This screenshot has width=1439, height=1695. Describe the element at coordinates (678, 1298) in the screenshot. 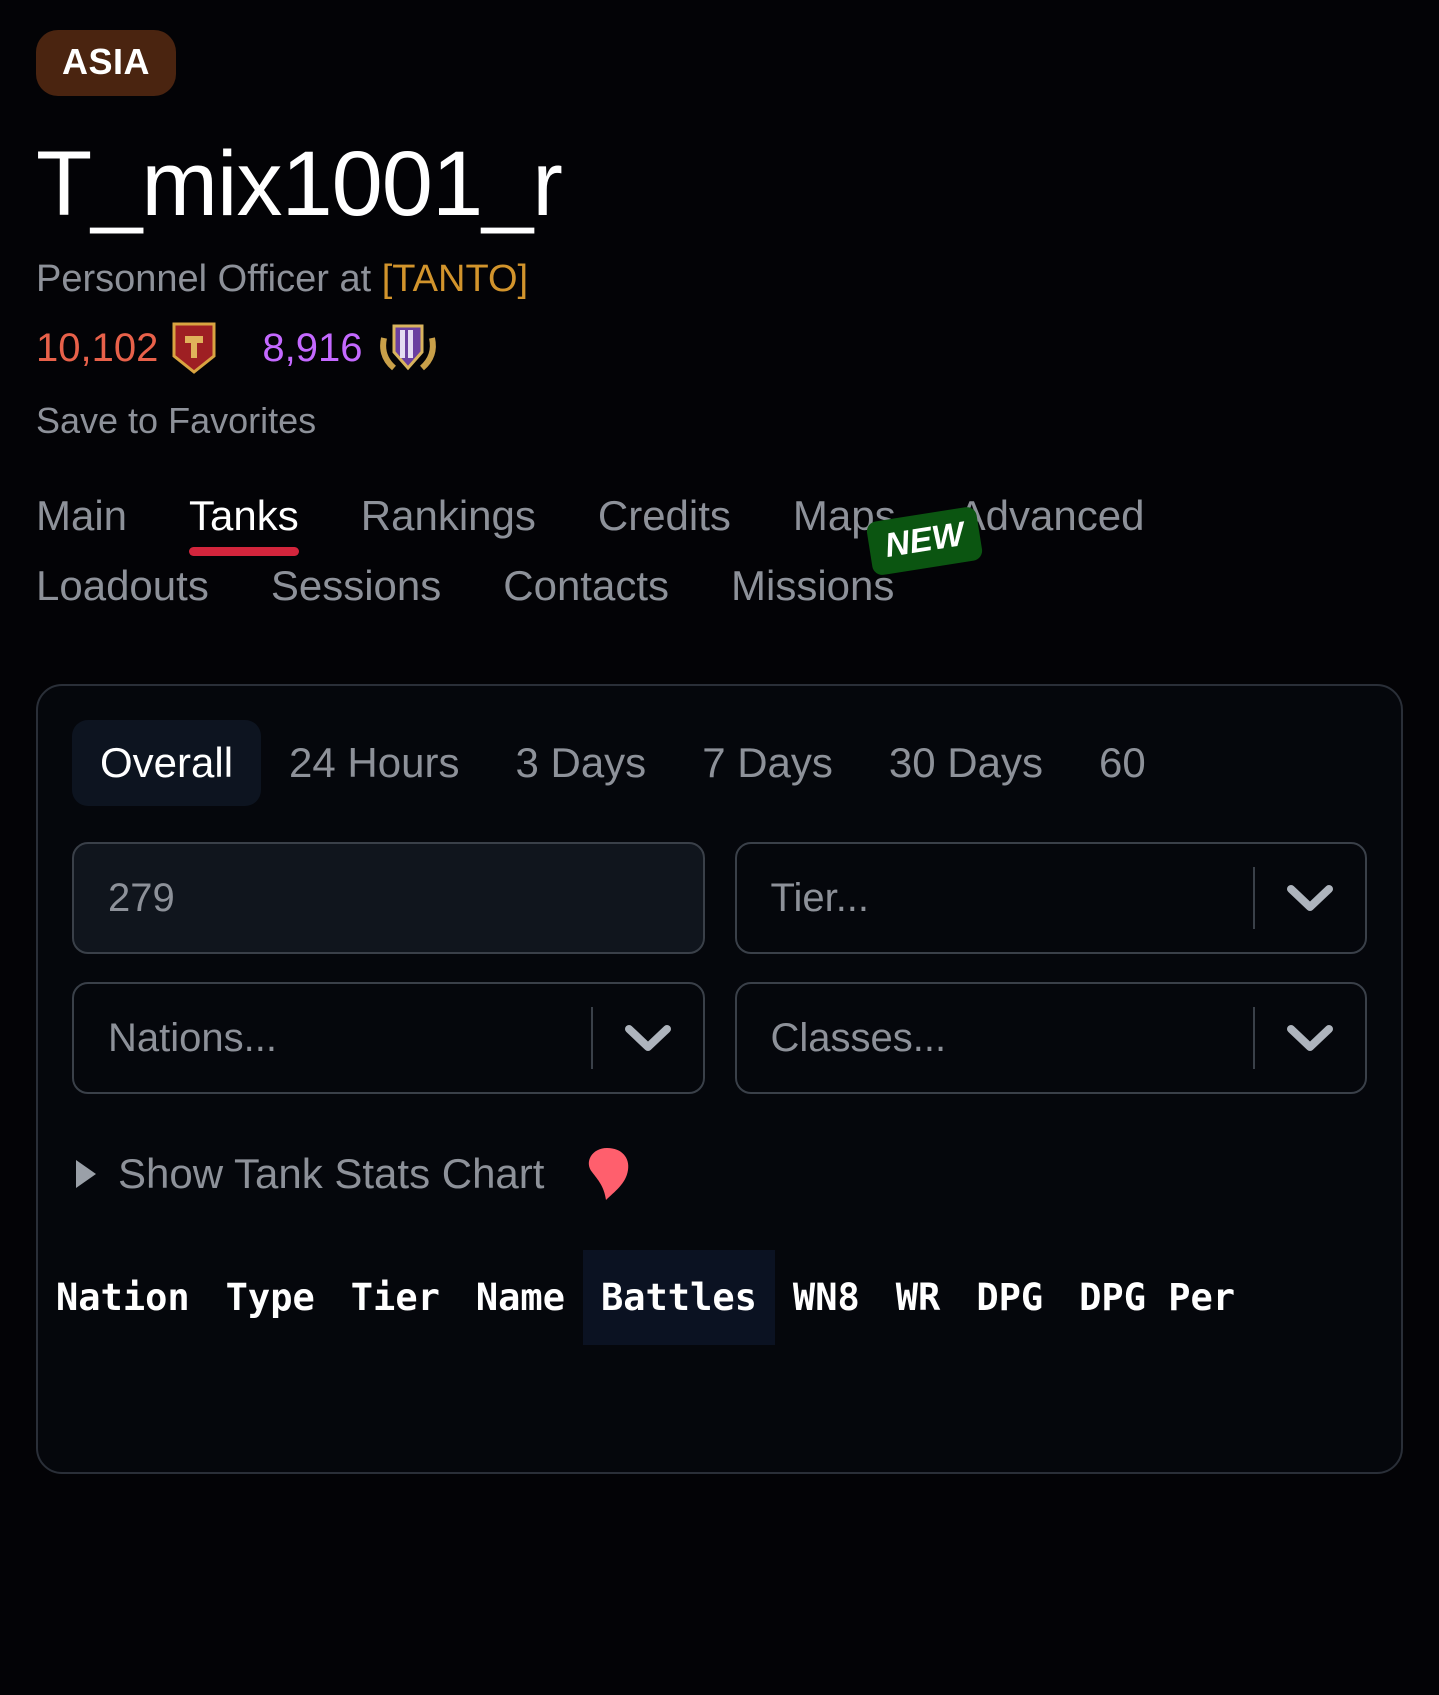

I see `column-header-battles: Battles` at that location.